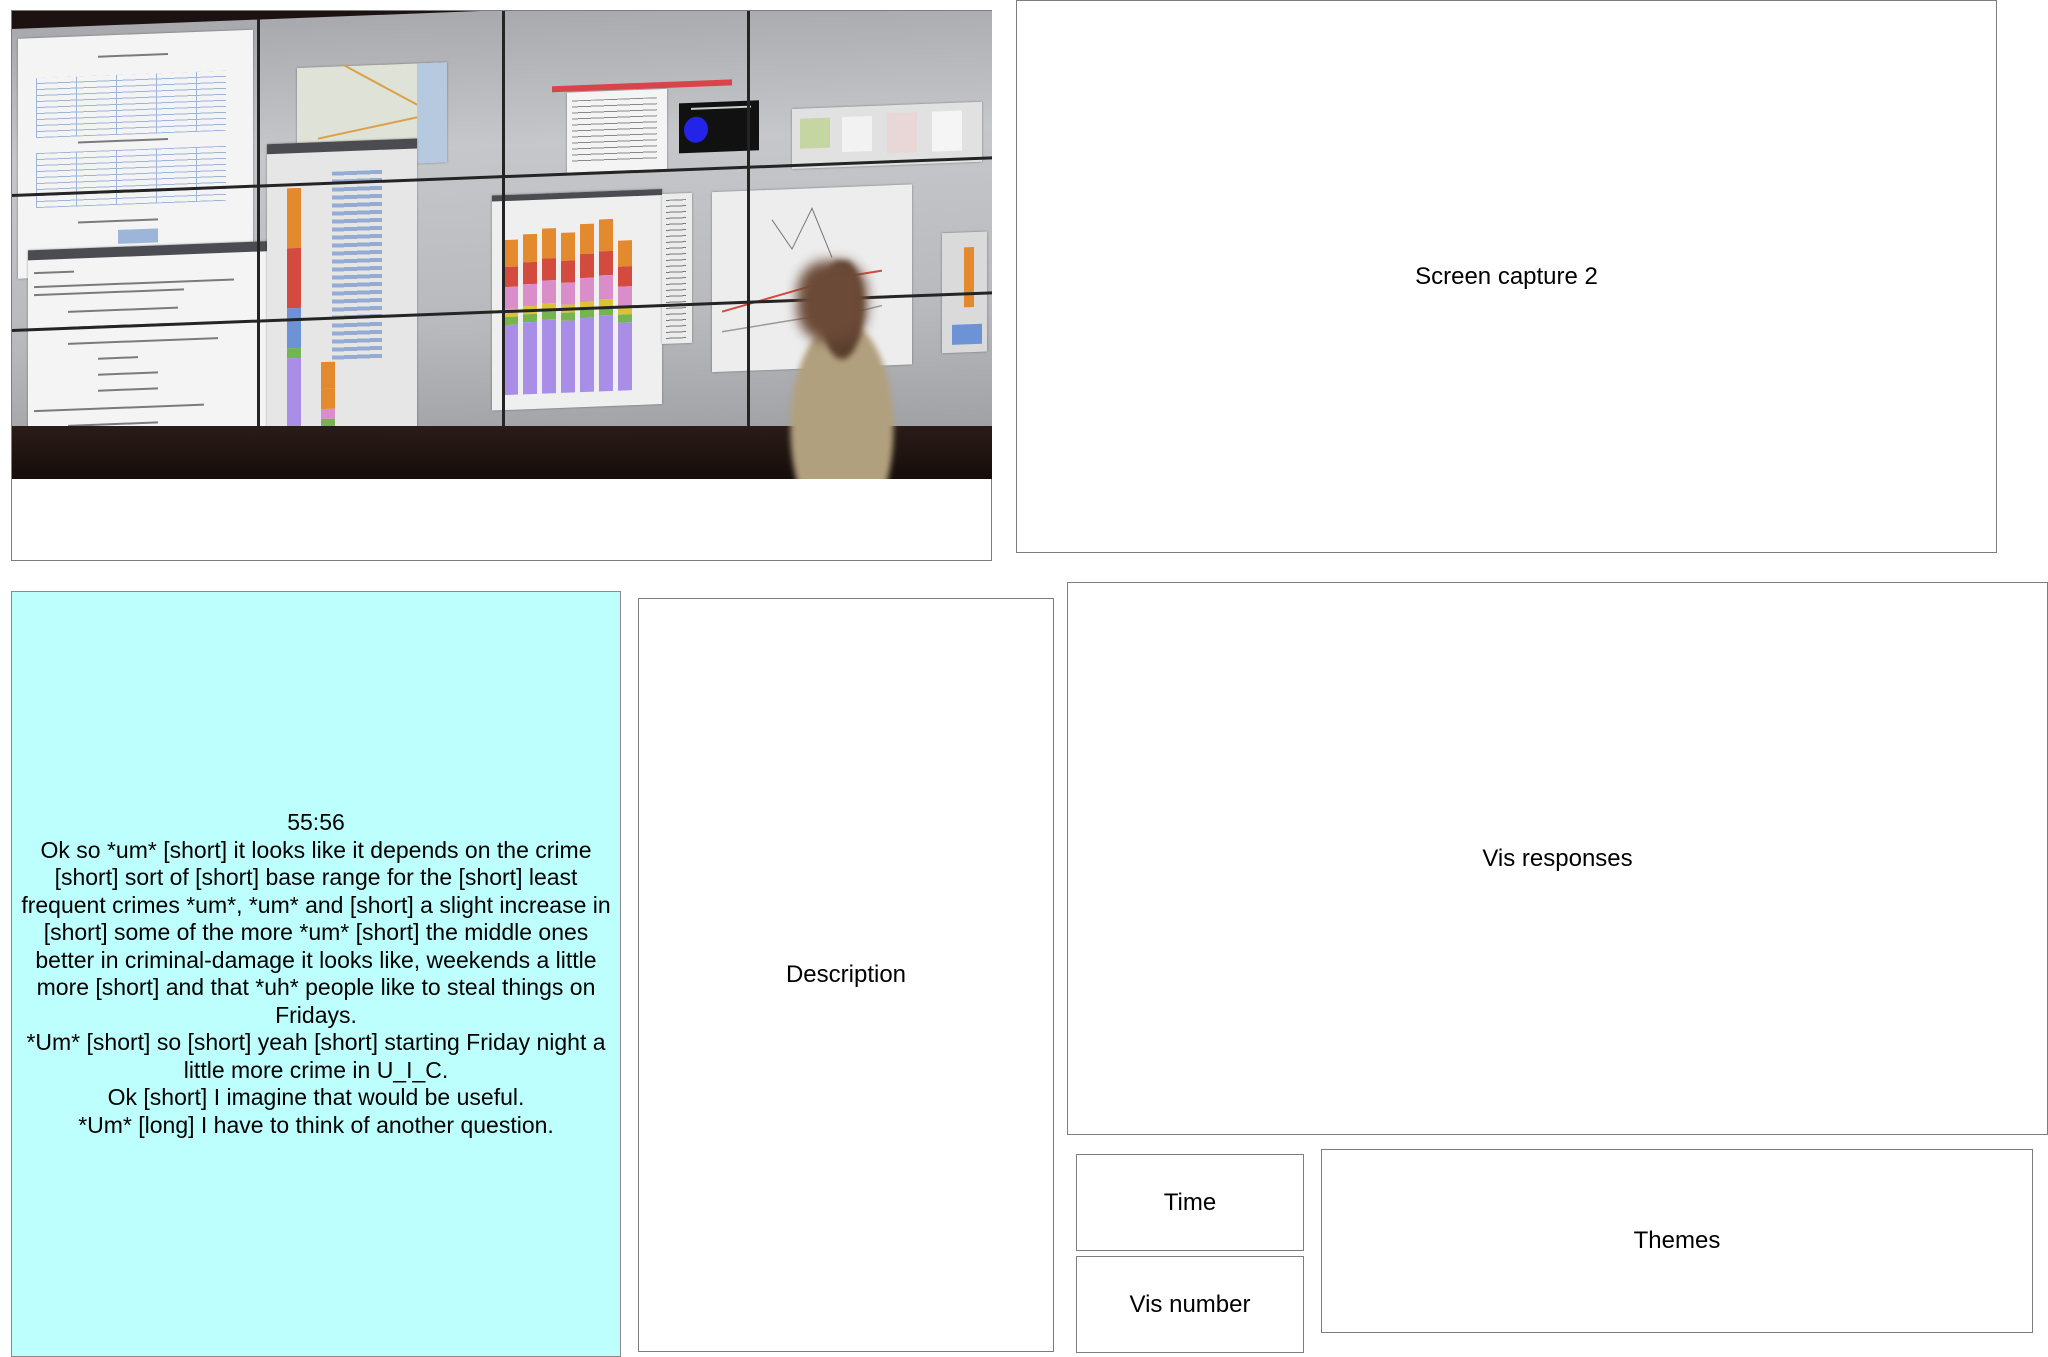  I want to click on time-label: Time, so click(1190, 1202).